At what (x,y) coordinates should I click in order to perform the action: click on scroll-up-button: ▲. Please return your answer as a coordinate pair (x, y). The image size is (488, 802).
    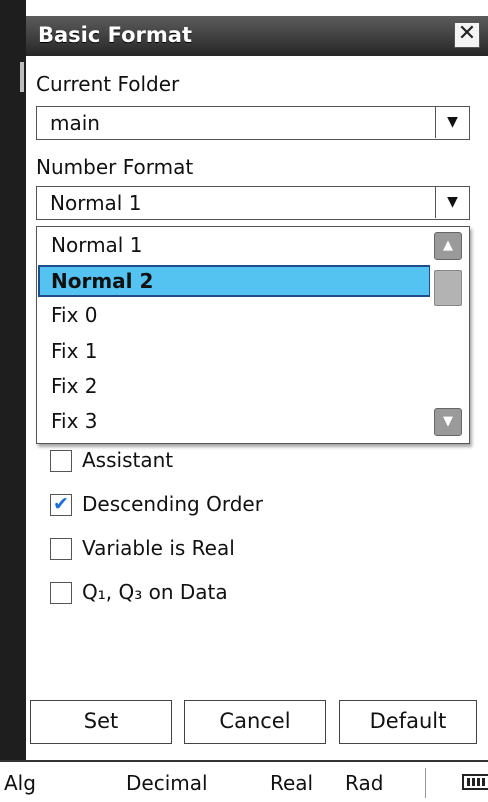
    Looking at the image, I should click on (448, 246).